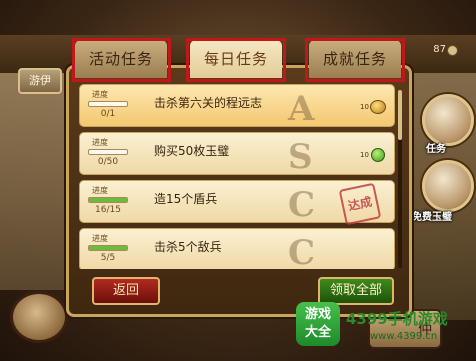  Describe the element at coordinates (432, 217) in the screenshot. I see `gift-side-label: 免费玉璧` at that location.